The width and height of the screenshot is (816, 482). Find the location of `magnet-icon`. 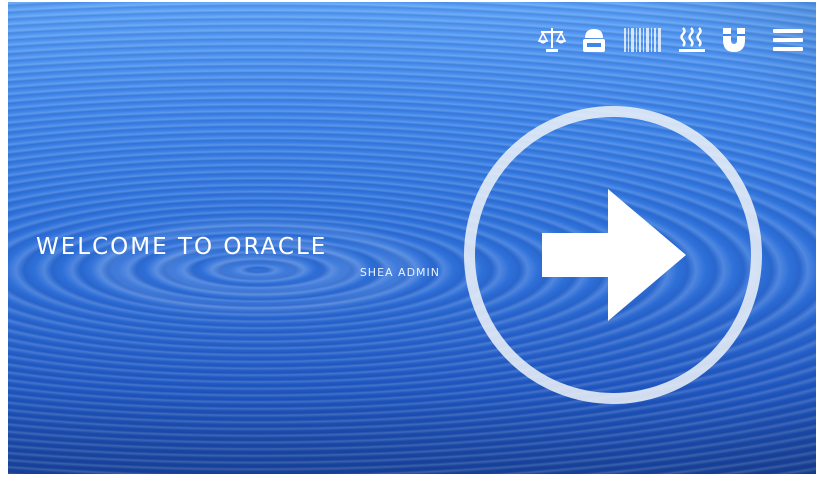

magnet-icon is located at coordinates (734, 40).